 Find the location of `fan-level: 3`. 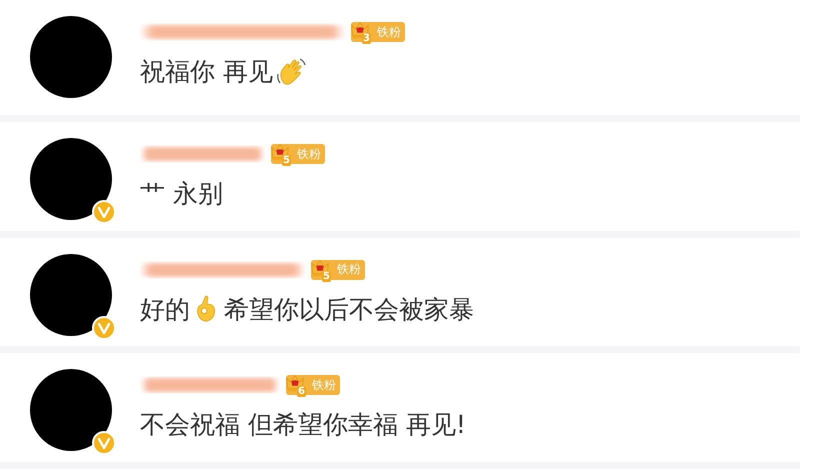

fan-level: 3 is located at coordinates (366, 38).